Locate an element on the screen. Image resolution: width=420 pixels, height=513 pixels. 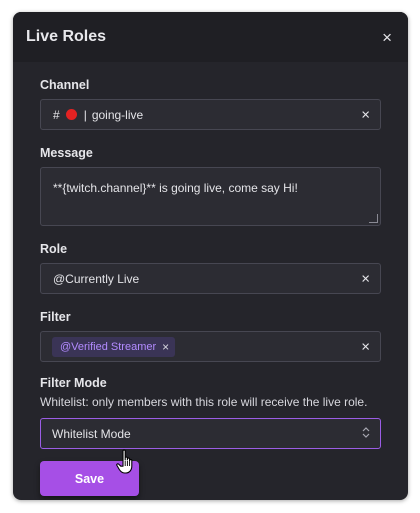
filter-mode-value: Whitelist Mode is located at coordinates (91, 433).